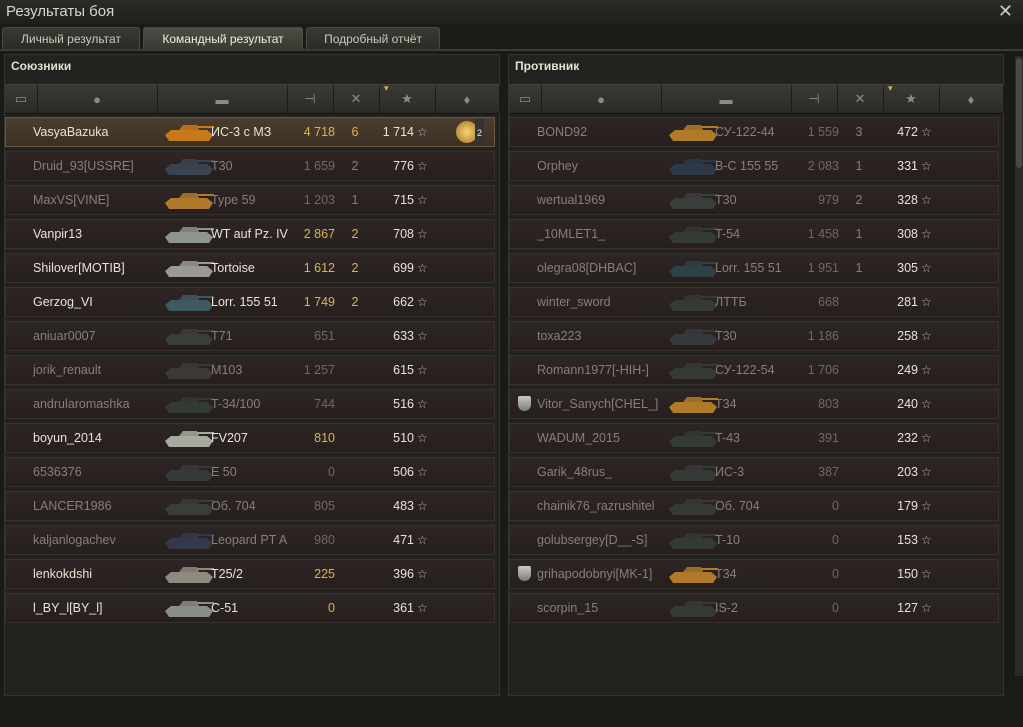 The image size is (1023, 727). I want to click on player-name: VasyaBazuka, so click(100, 132).